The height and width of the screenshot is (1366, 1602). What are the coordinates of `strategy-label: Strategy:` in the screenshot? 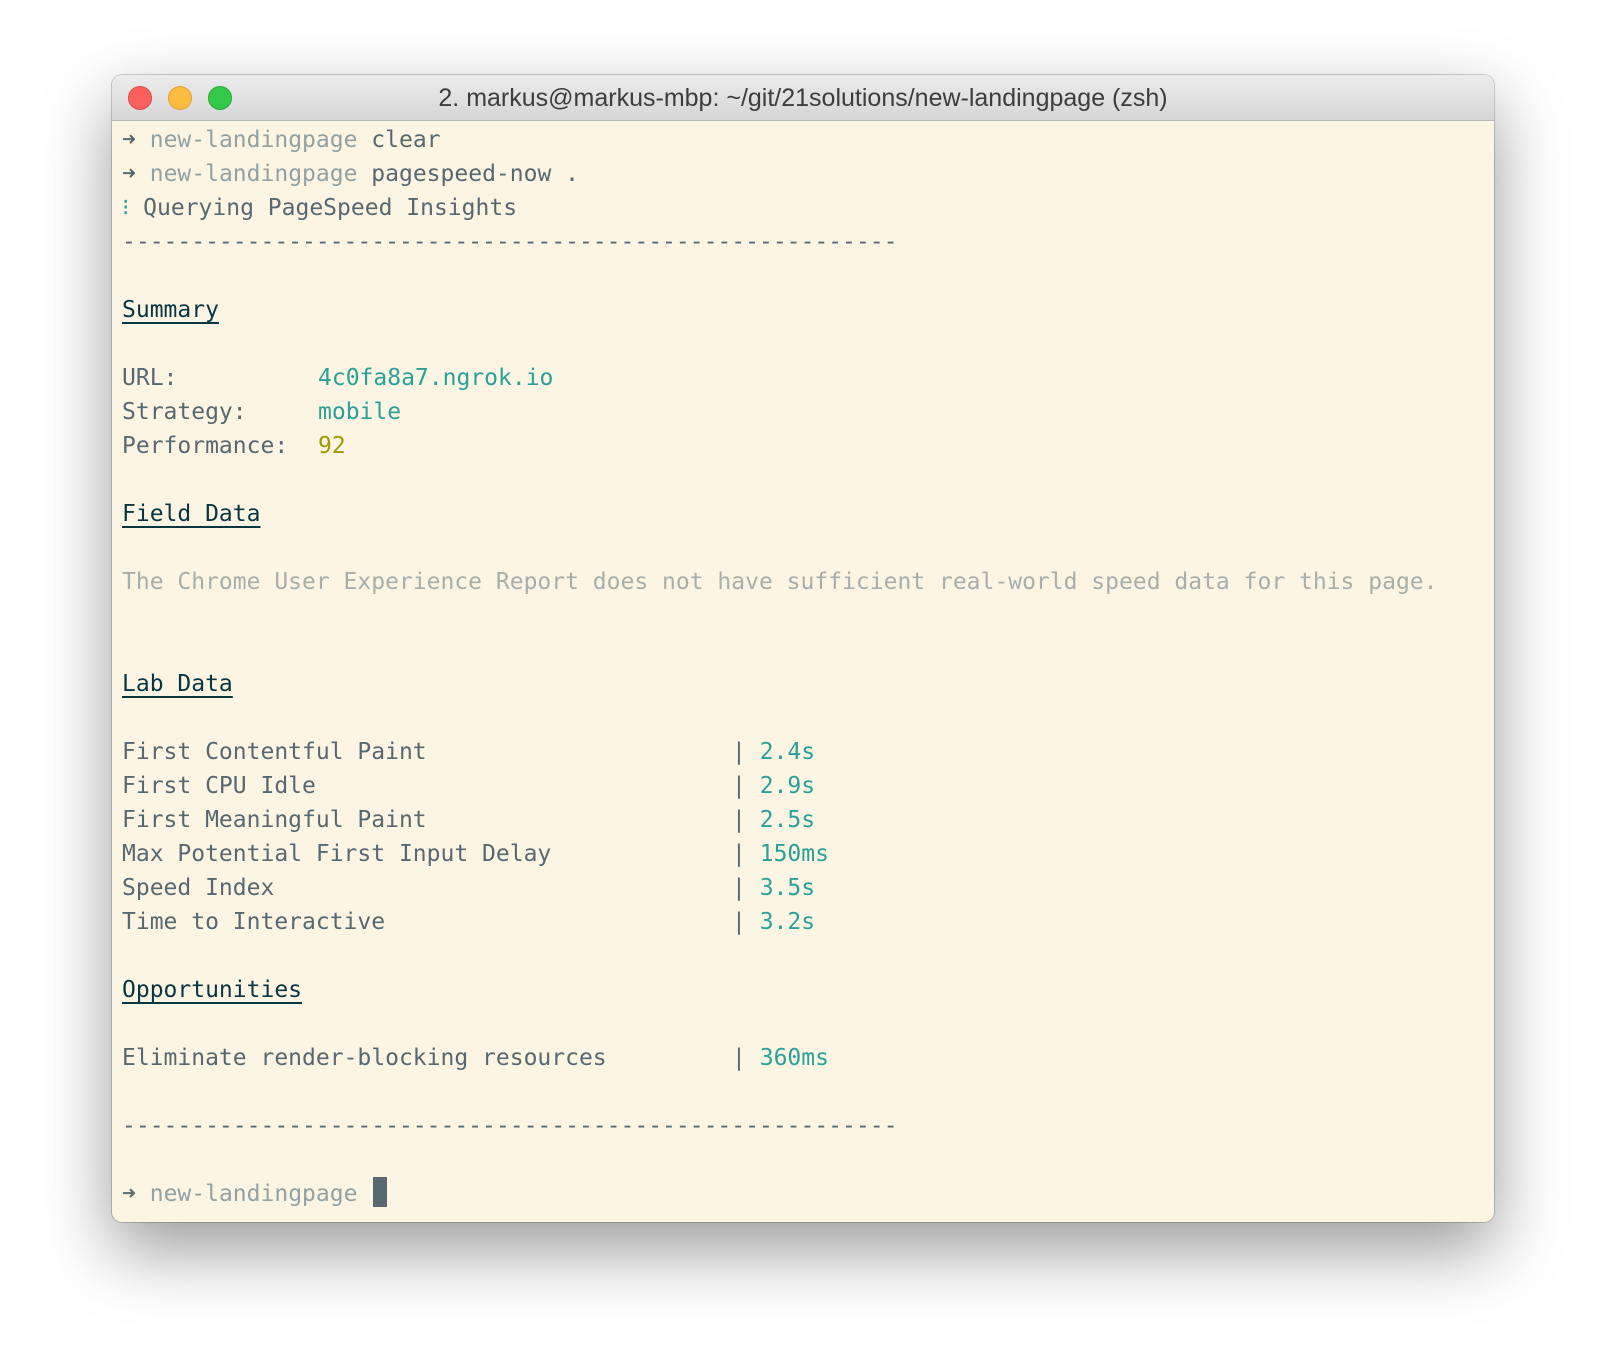 It's located at (184, 412).